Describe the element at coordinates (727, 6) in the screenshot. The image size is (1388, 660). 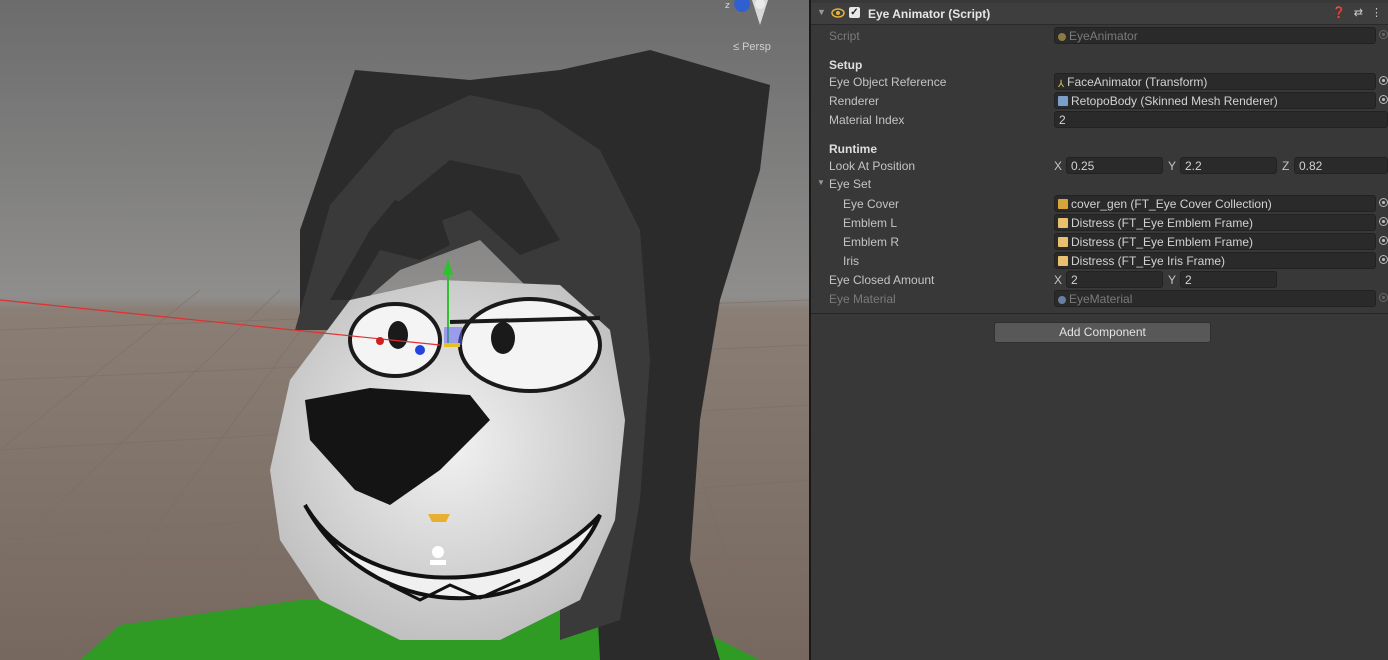
I see `gizmo-axis-label: z` at that location.